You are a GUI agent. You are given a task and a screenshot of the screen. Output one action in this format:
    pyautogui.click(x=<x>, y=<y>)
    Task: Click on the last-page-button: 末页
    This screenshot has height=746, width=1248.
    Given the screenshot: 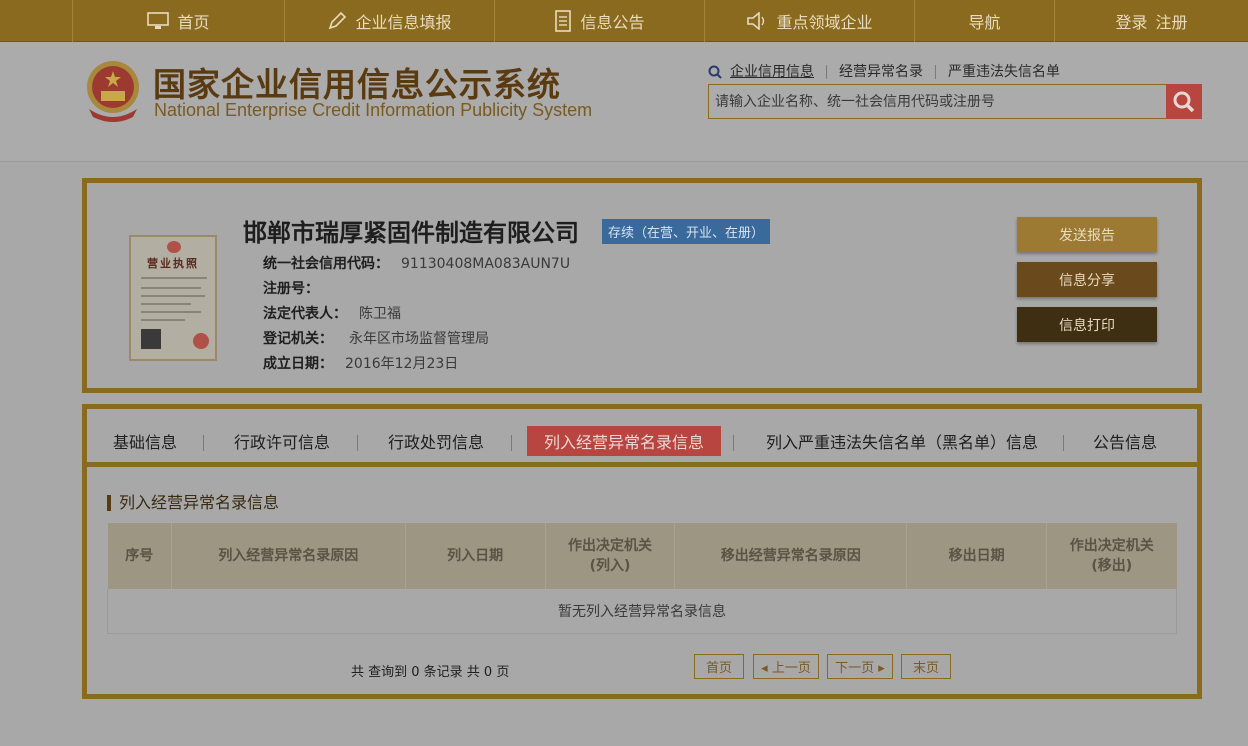 What is the action you would take?
    pyautogui.click(x=926, y=666)
    